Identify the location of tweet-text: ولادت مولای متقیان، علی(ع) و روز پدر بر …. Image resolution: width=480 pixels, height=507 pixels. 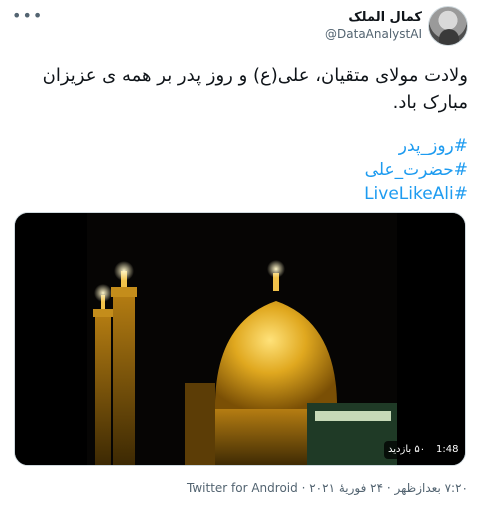
(248, 89).